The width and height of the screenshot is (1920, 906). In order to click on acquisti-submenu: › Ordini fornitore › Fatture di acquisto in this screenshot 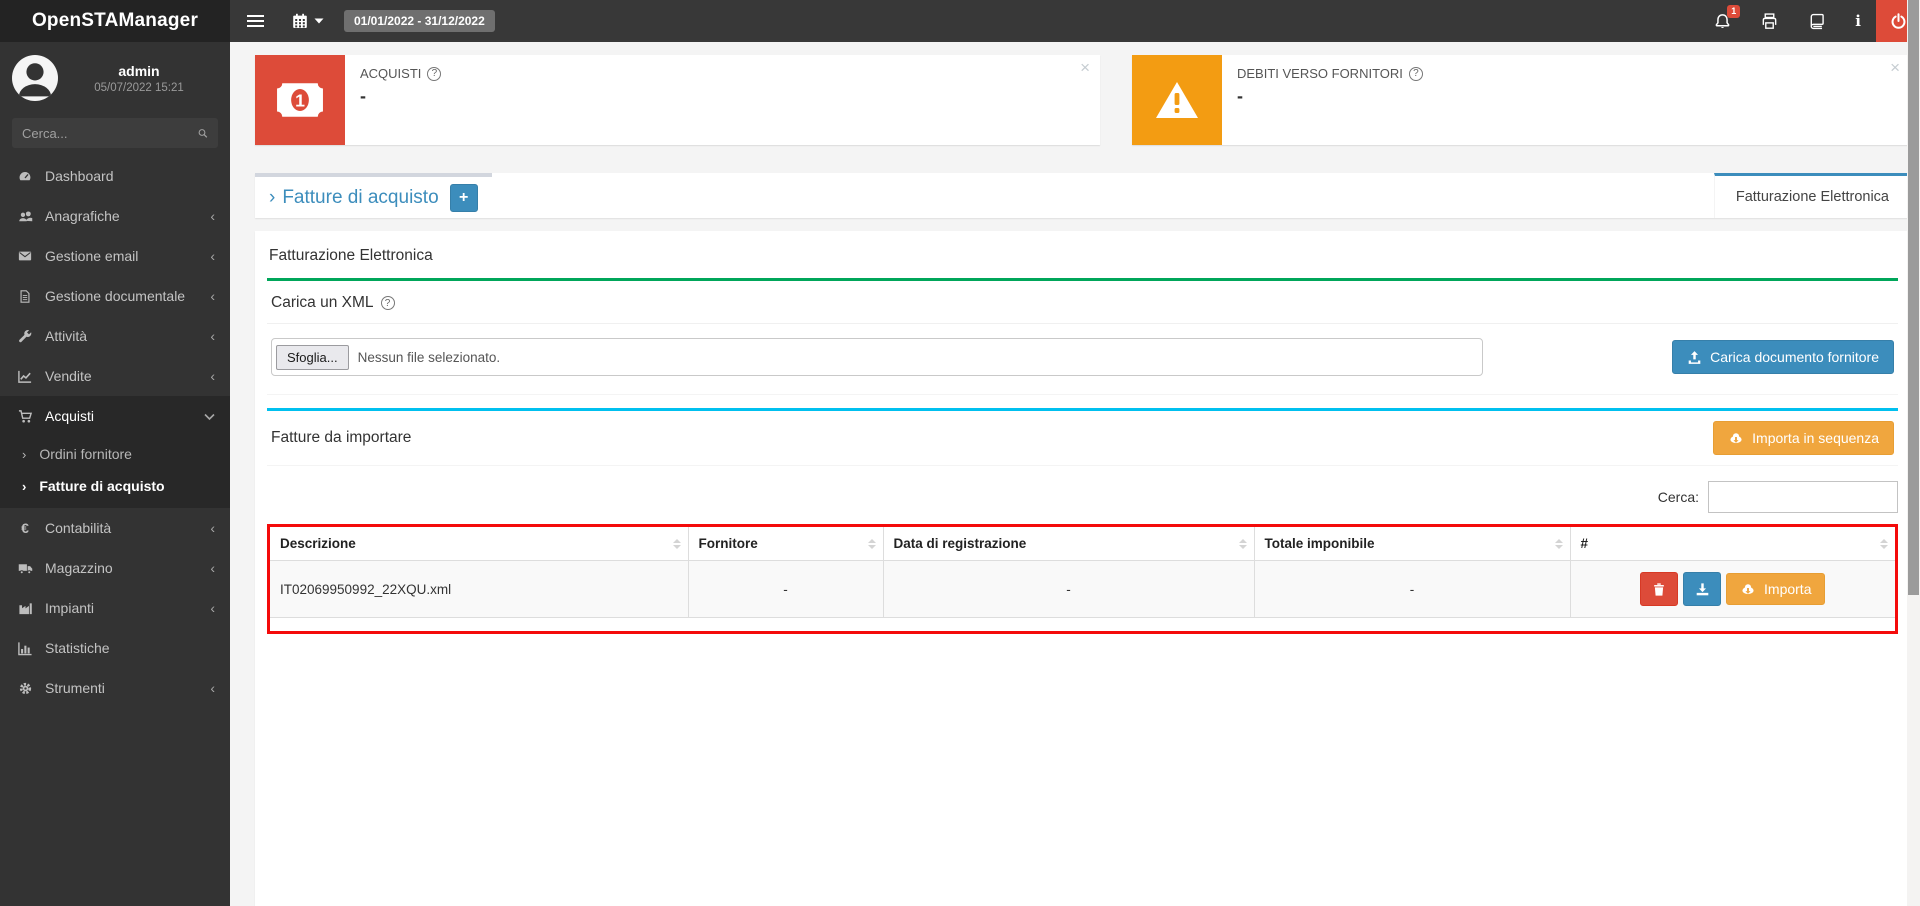, I will do `click(115, 472)`.